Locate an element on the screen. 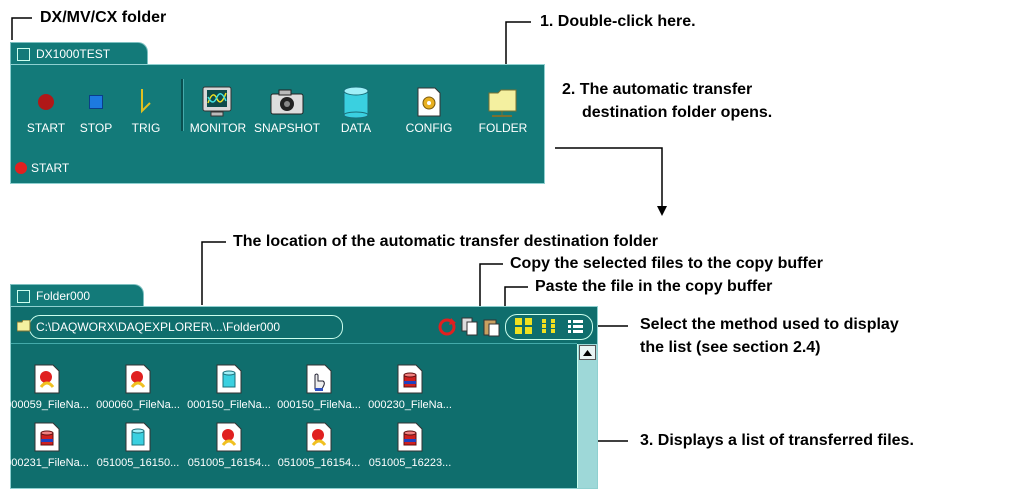 The image size is (1014, 489). tab-title: DX1000TEST is located at coordinates (73, 54).